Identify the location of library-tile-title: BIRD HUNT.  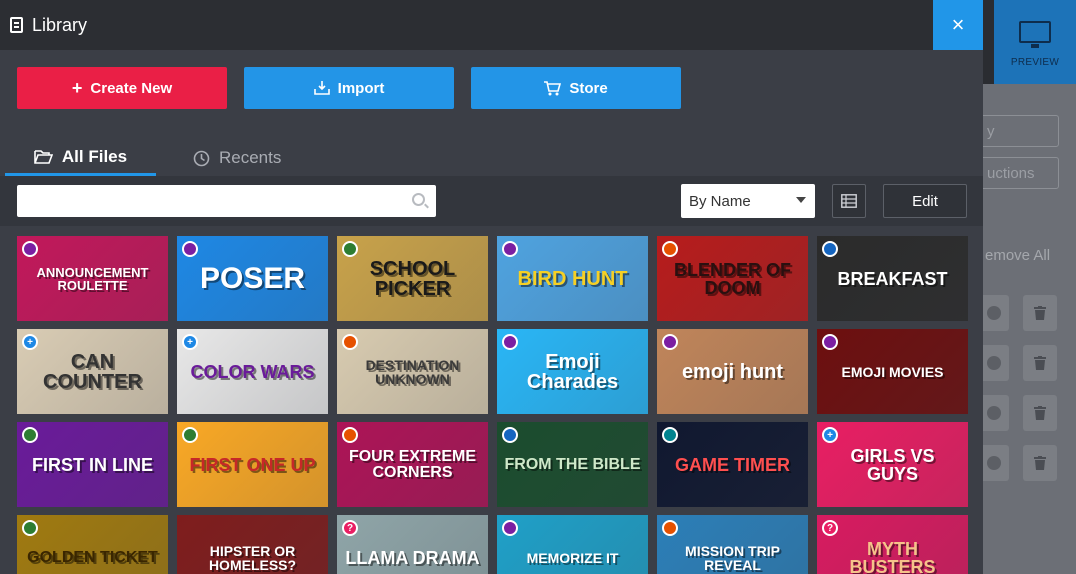
(572, 278).